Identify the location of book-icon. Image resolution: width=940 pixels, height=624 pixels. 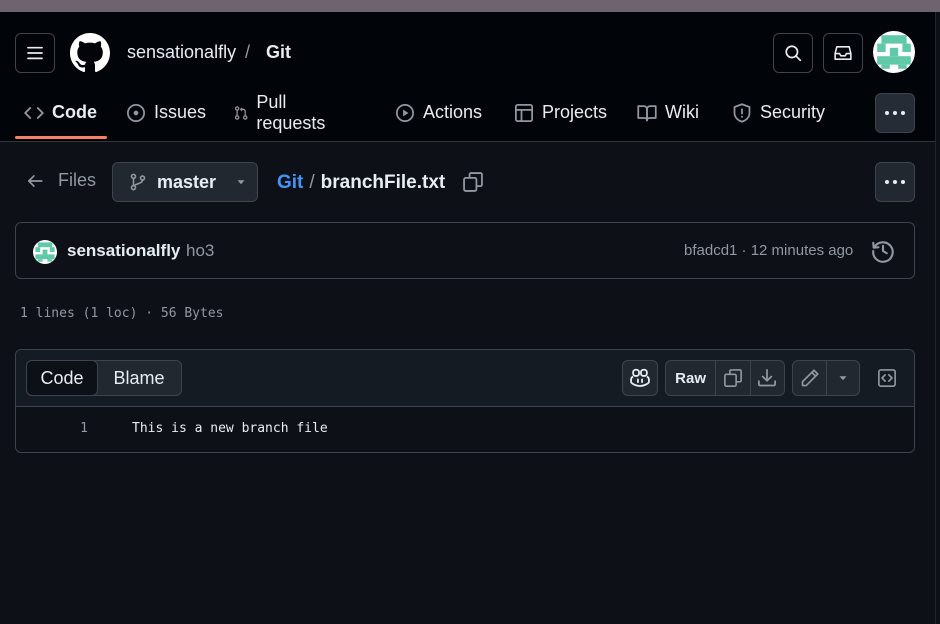
(647, 112).